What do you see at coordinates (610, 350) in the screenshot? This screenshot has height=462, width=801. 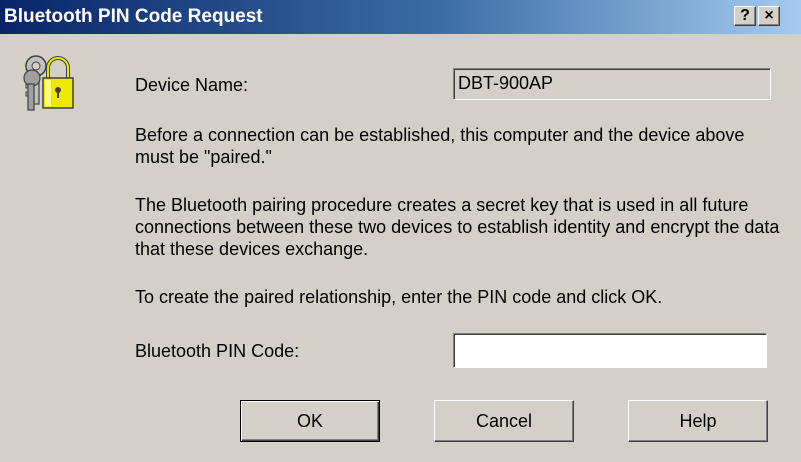 I see `pin-code-input` at bounding box center [610, 350].